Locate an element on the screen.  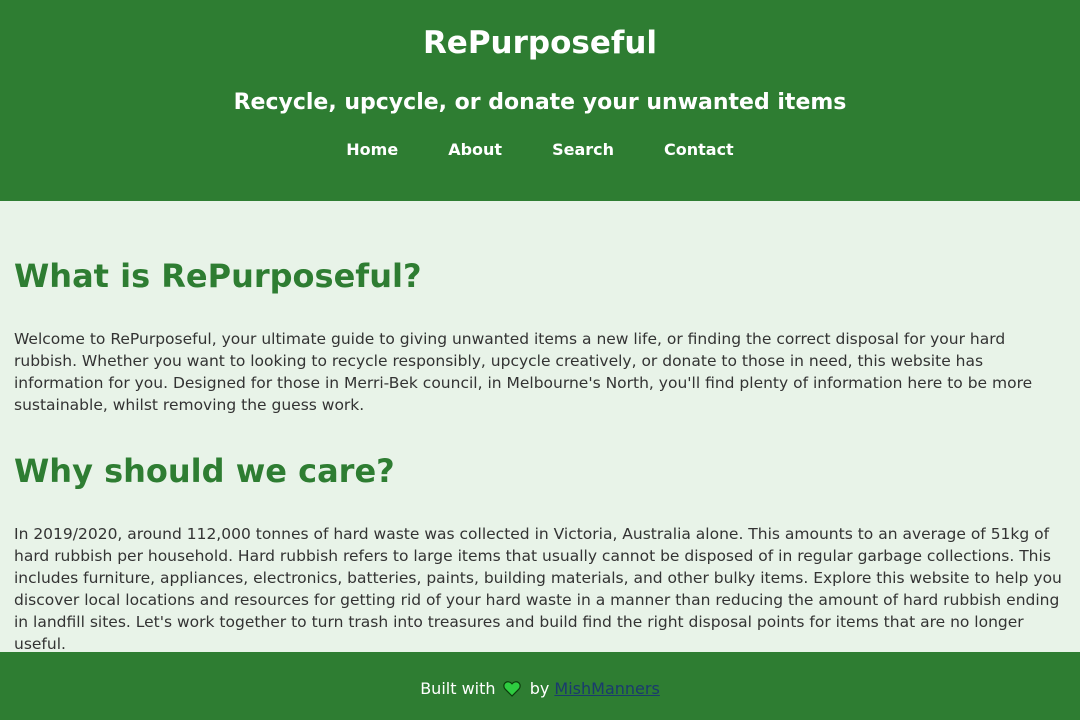
main-nav: Home About Search Contact is located at coordinates (540, 150).